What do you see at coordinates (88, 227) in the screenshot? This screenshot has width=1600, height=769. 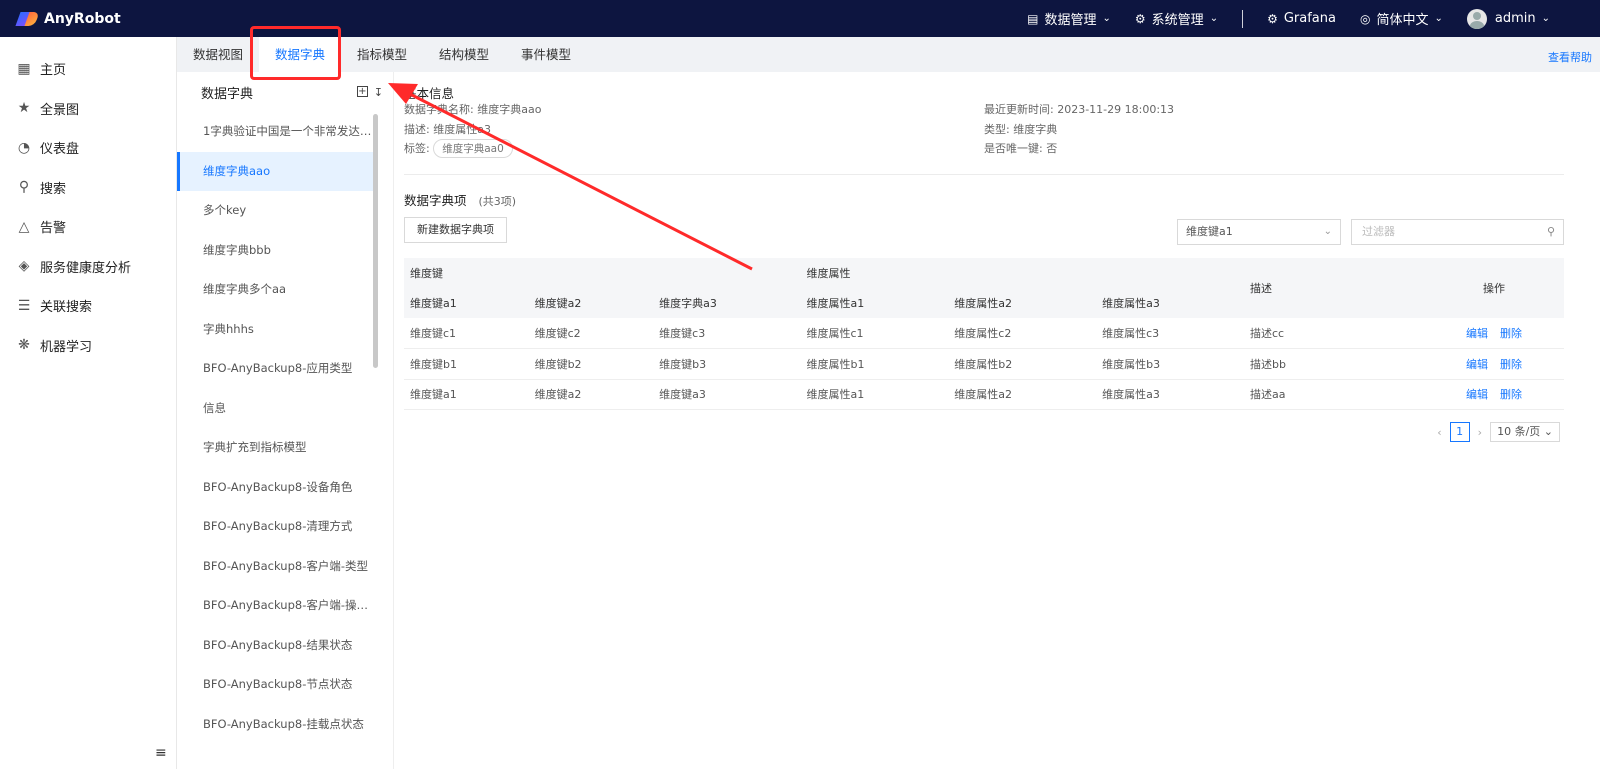 I see `nav-item-alert: △ 告警` at bounding box center [88, 227].